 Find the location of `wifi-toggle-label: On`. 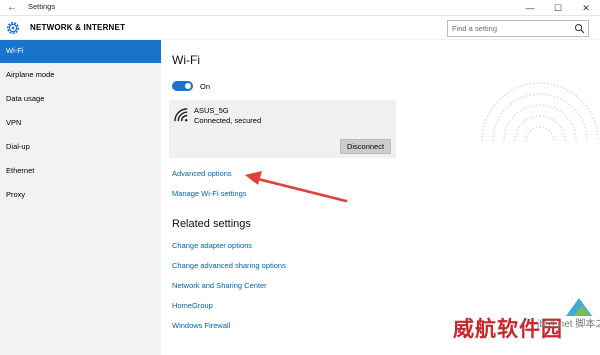

wifi-toggle-label: On is located at coordinates (205, 86).